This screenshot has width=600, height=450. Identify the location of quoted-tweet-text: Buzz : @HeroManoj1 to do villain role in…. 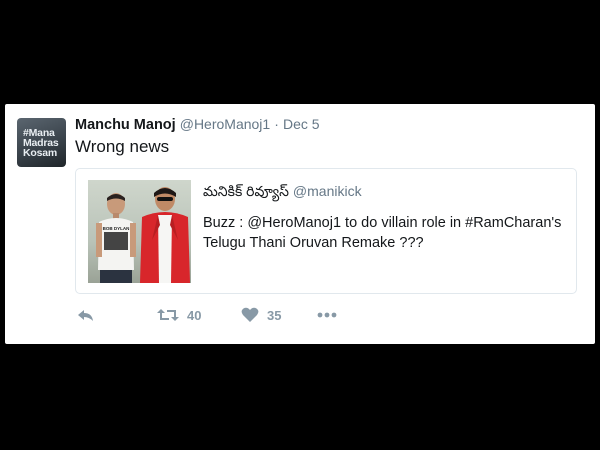
(382, 233).